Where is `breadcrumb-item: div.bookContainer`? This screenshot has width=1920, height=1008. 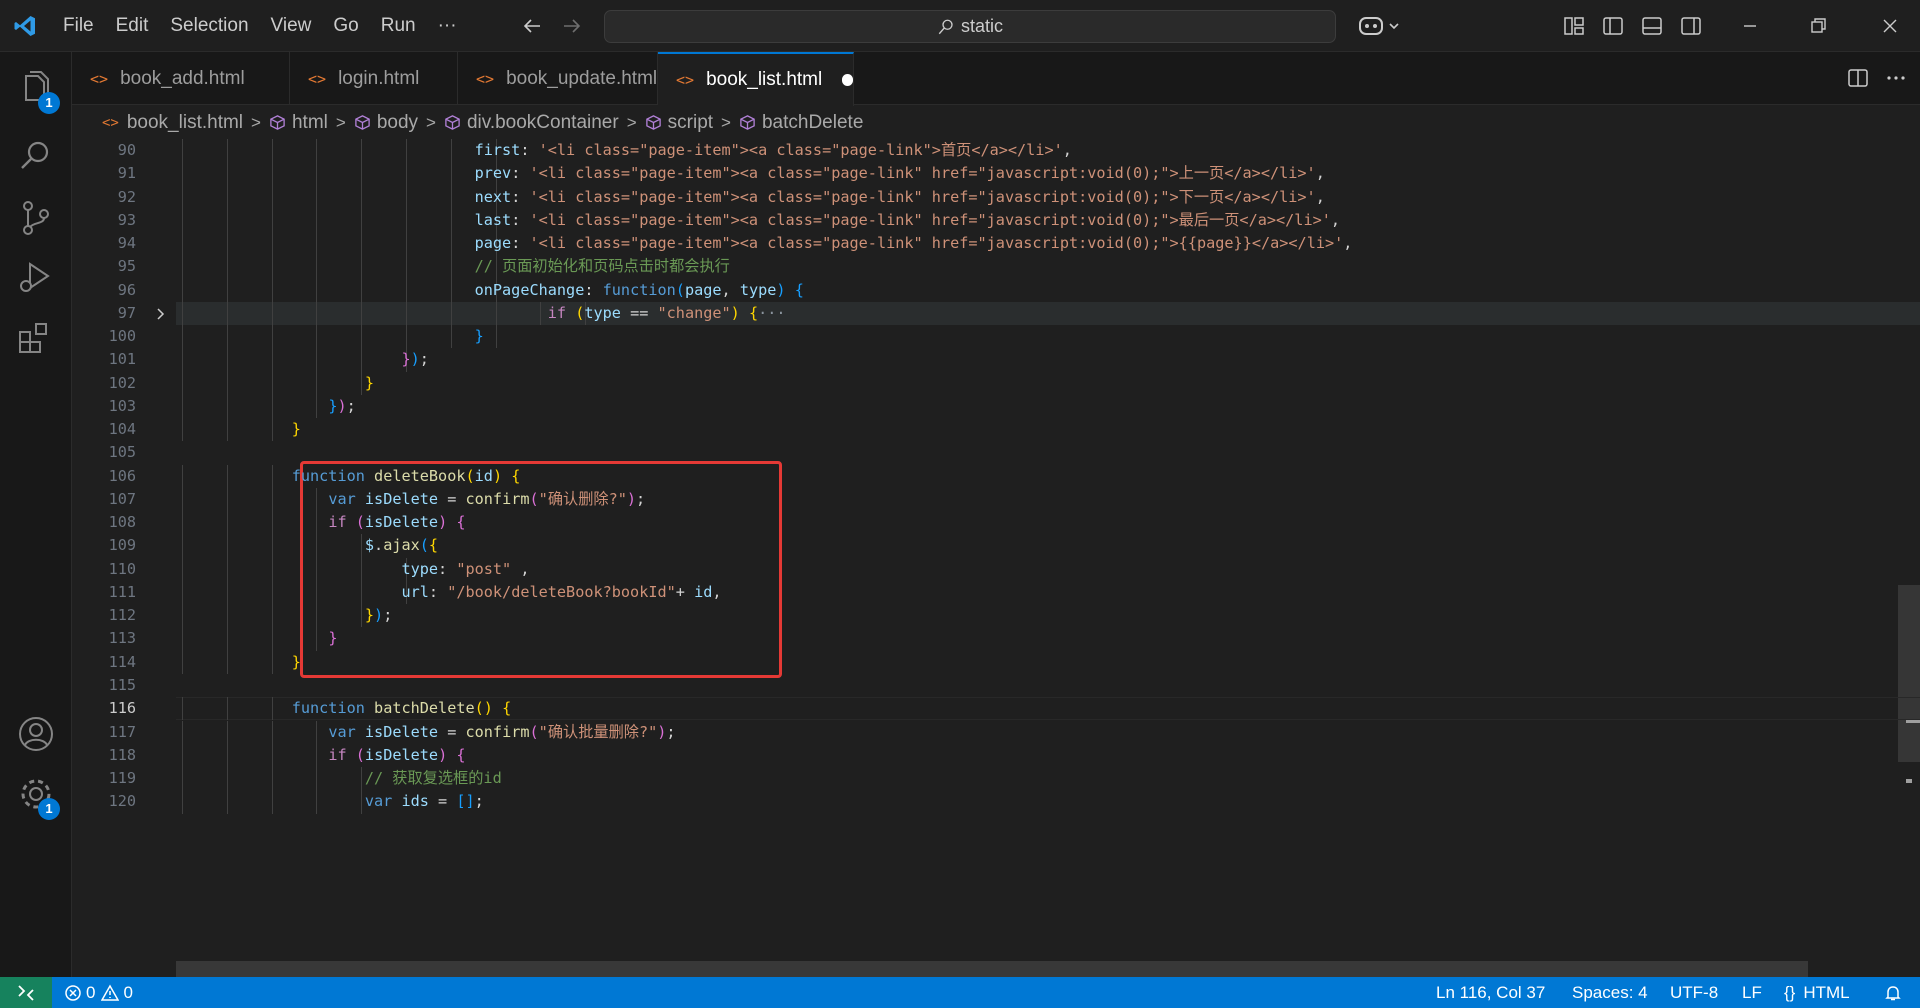 breadcrumb-item: div.bookContainer is located at coordinates (531, 123).